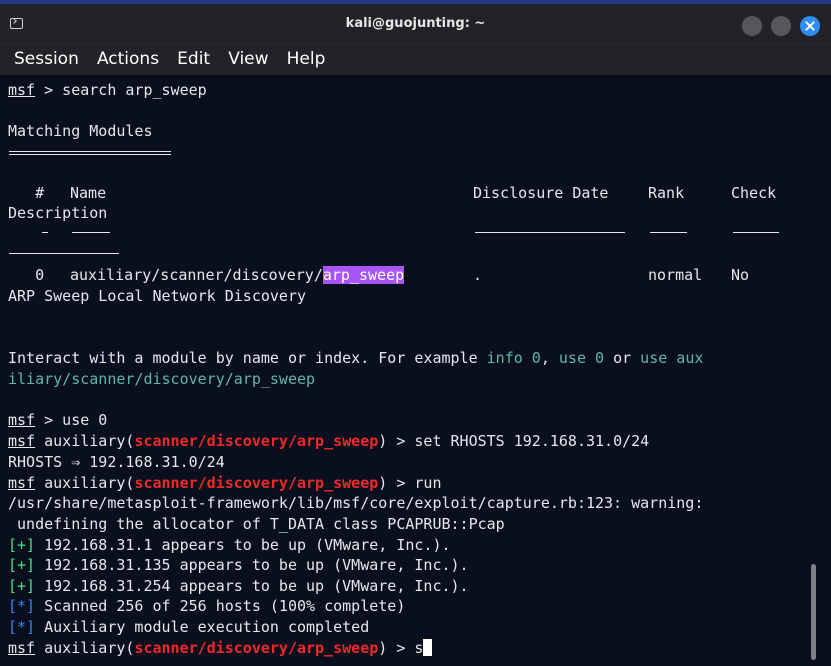  I want to click on table-header-rank: Rank, so click(666, 193).